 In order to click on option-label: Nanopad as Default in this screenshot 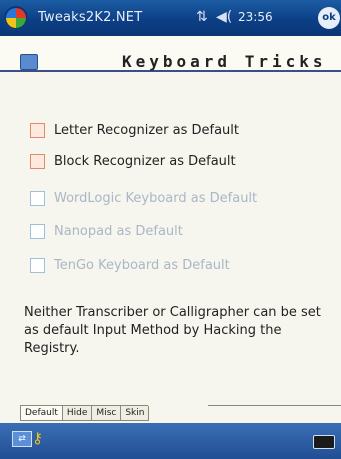, I will do `click(118, 231)`.